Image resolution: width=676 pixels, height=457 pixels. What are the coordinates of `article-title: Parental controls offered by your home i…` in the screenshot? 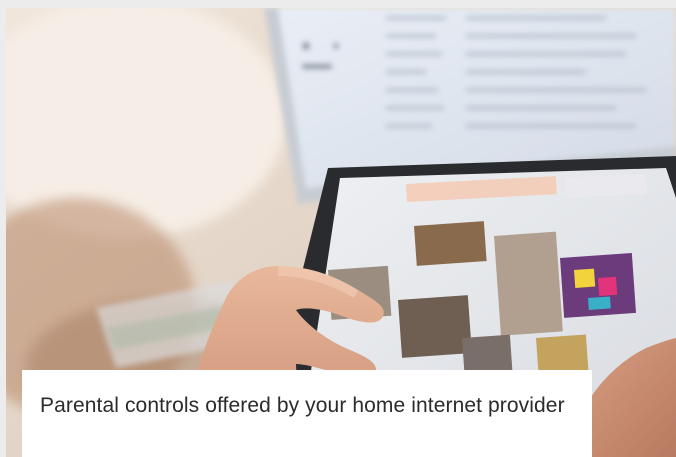 It's located at (307, 405).